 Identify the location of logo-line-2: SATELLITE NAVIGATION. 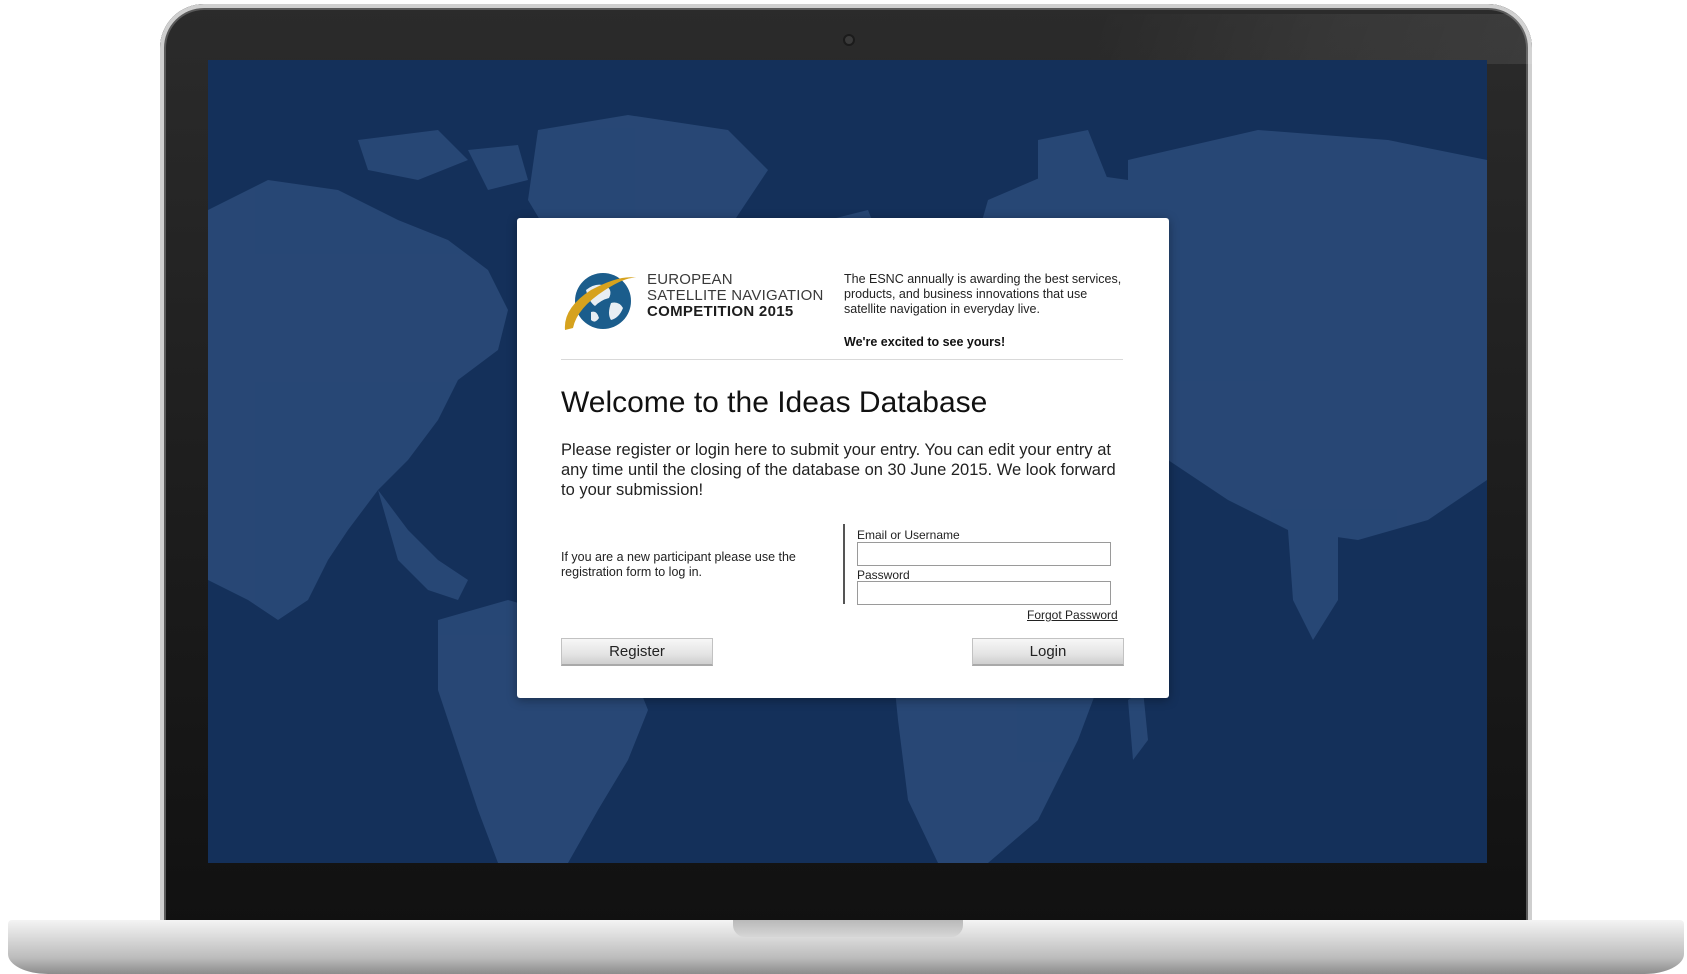
(735, 295).